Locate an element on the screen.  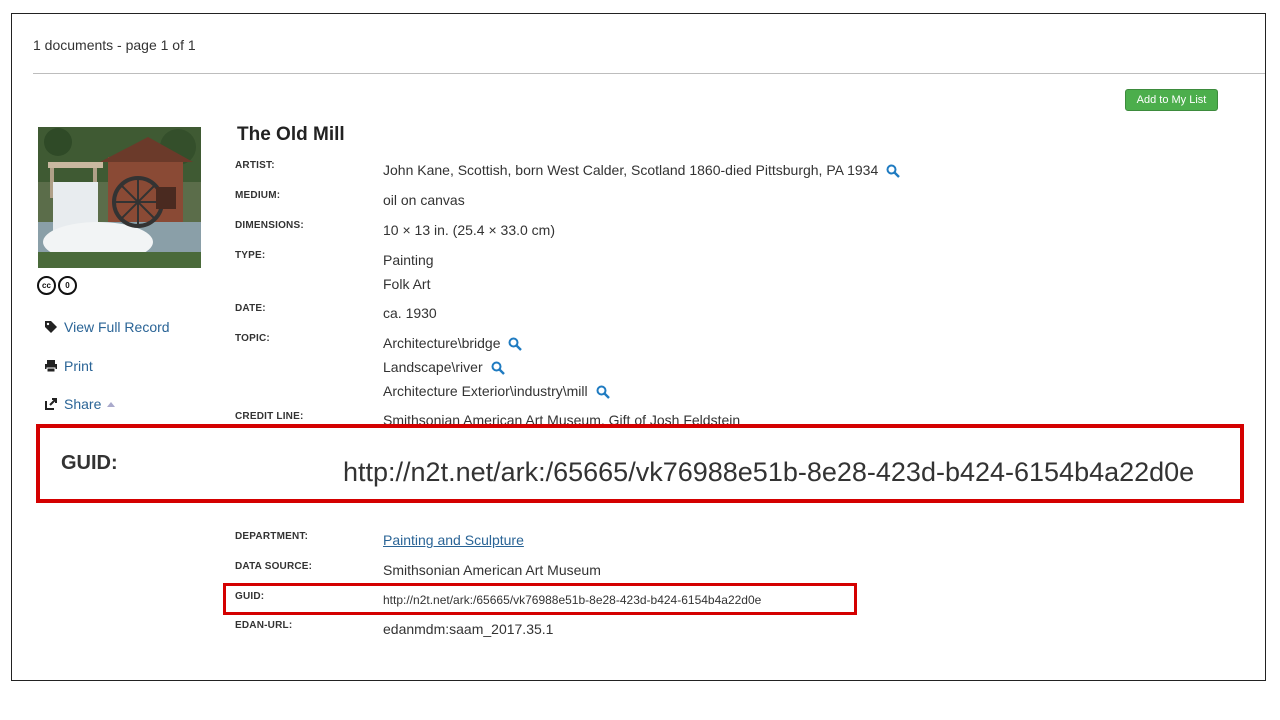
date-value: ca. 1930 is located at coordinates (410, 313).